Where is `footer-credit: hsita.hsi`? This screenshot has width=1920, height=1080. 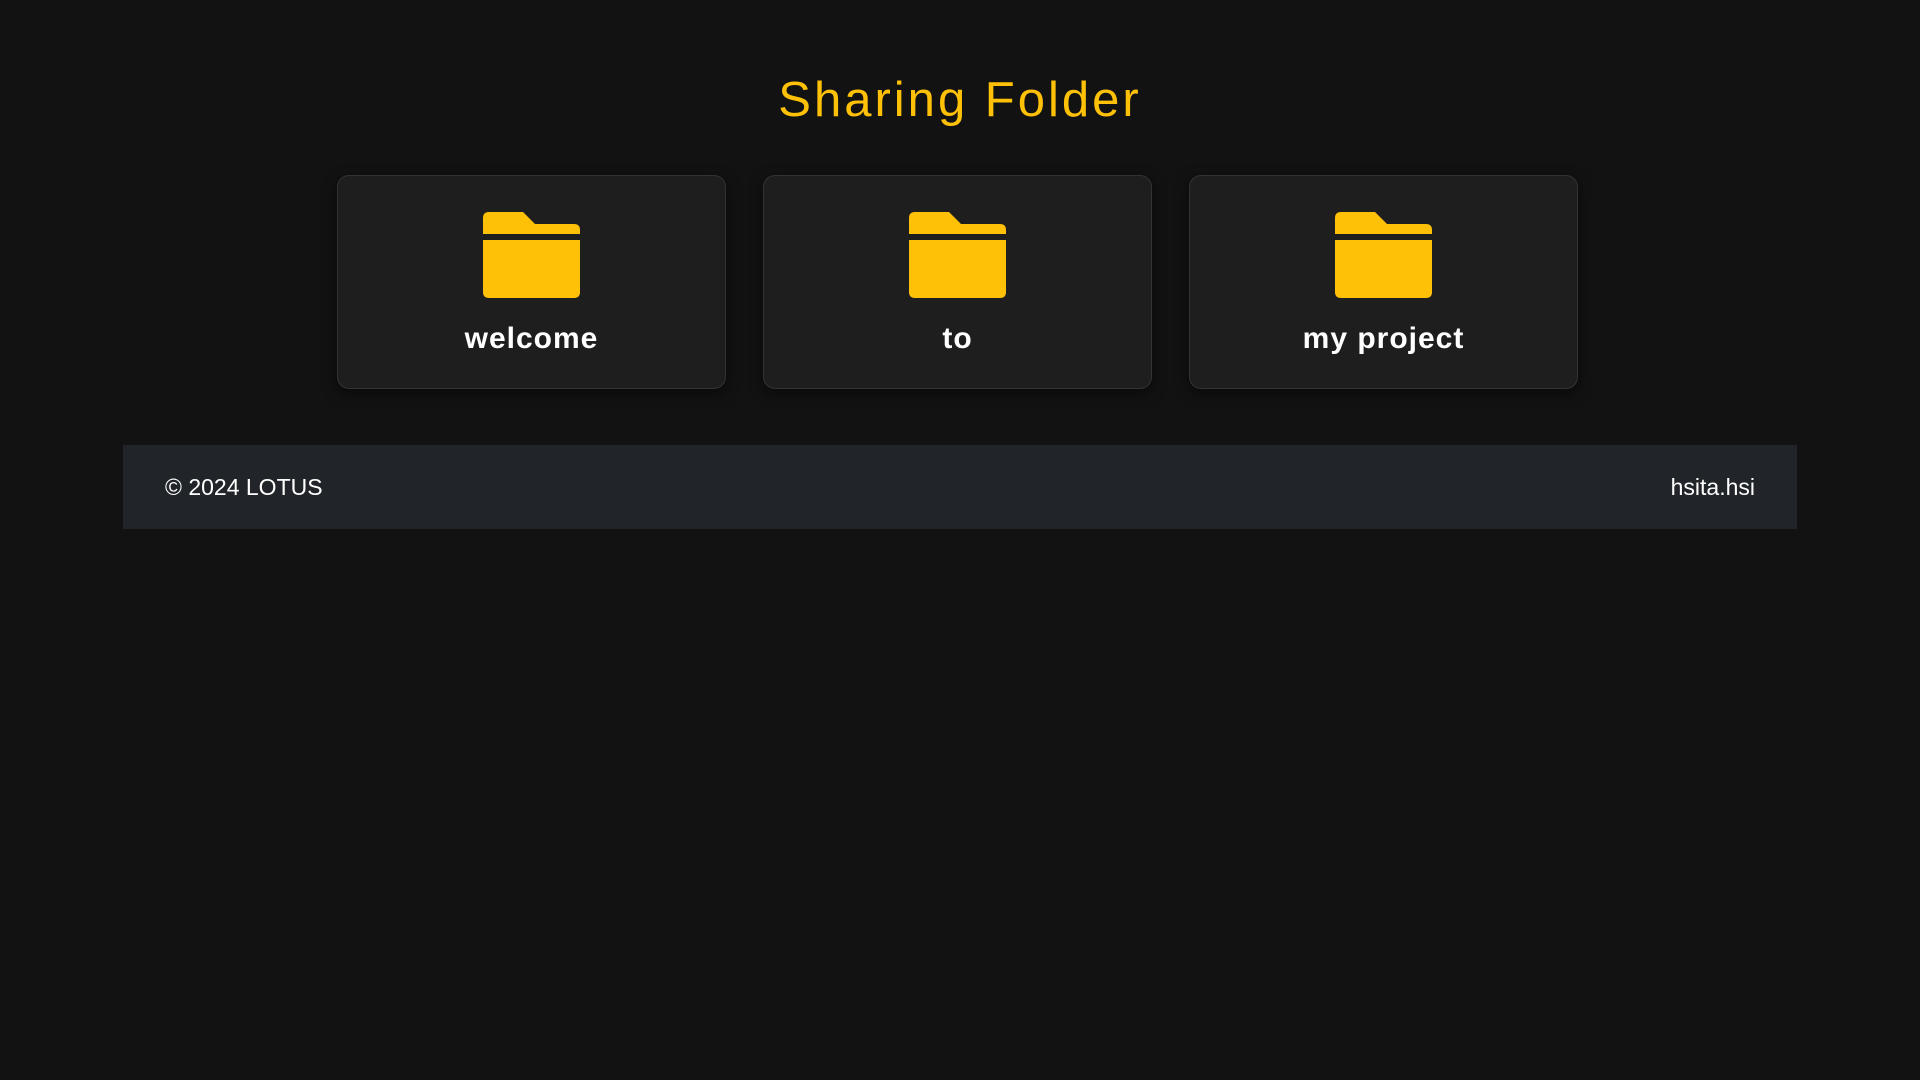 footer-credit: hsita.hsi is located at coordinates (1712, 486).